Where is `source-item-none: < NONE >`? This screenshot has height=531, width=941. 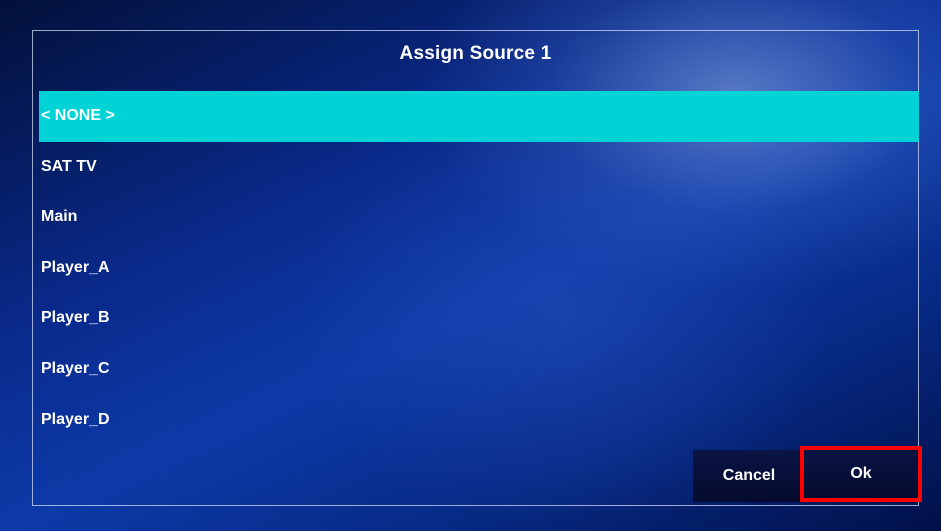
source-item-none: < NONE > is located at coordinates (479, 116).